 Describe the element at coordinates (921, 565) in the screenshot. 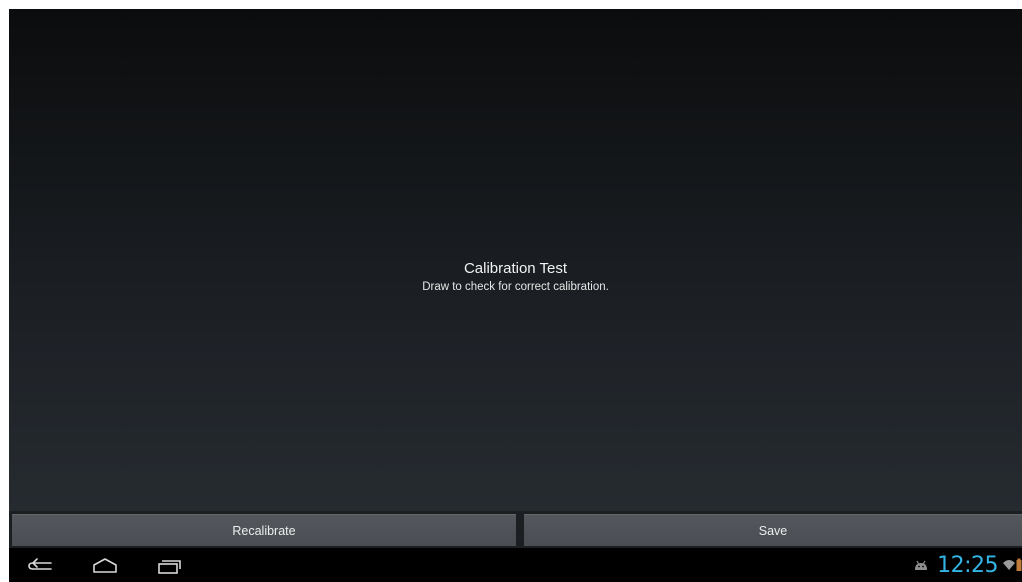

I see `android-debug-icon` at that location.